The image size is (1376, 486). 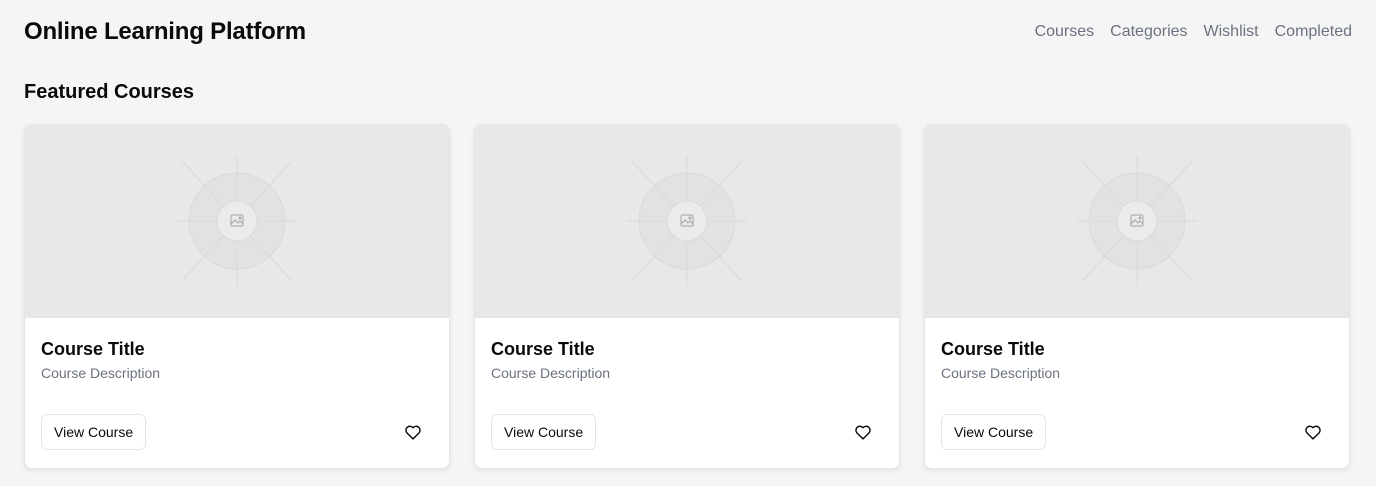 What do you see at coordinates (109, 92) in the screenshot?
I see `featured-courses-heading: Featured Courses` at bounding box center [109, 92].